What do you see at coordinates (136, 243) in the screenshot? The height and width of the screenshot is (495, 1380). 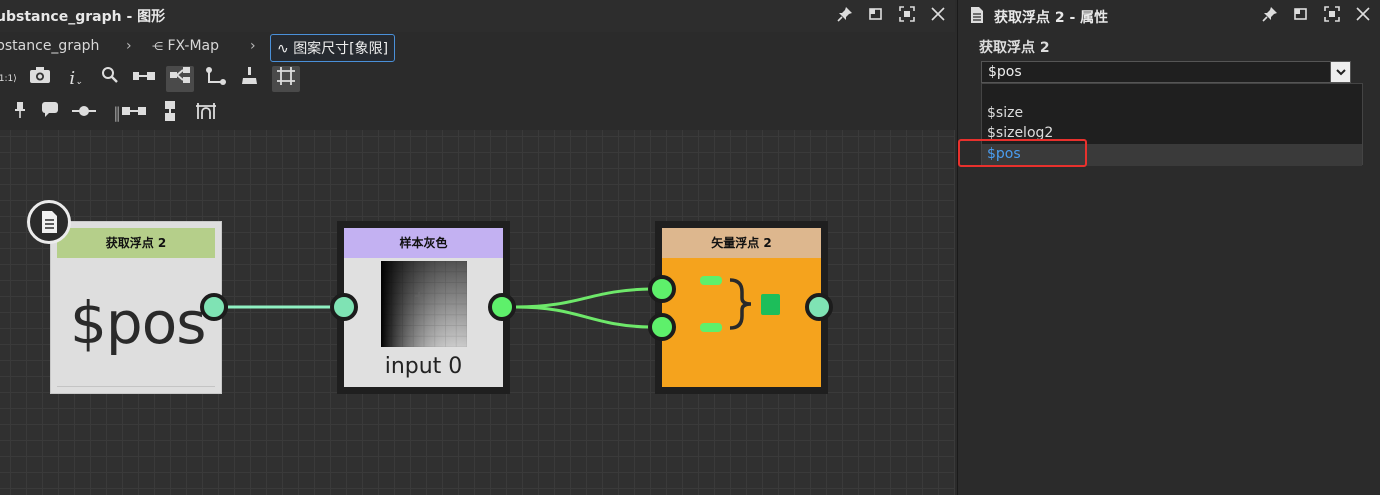 I see `node-header: 获取浮点 2` at bounding box center [136, 243].